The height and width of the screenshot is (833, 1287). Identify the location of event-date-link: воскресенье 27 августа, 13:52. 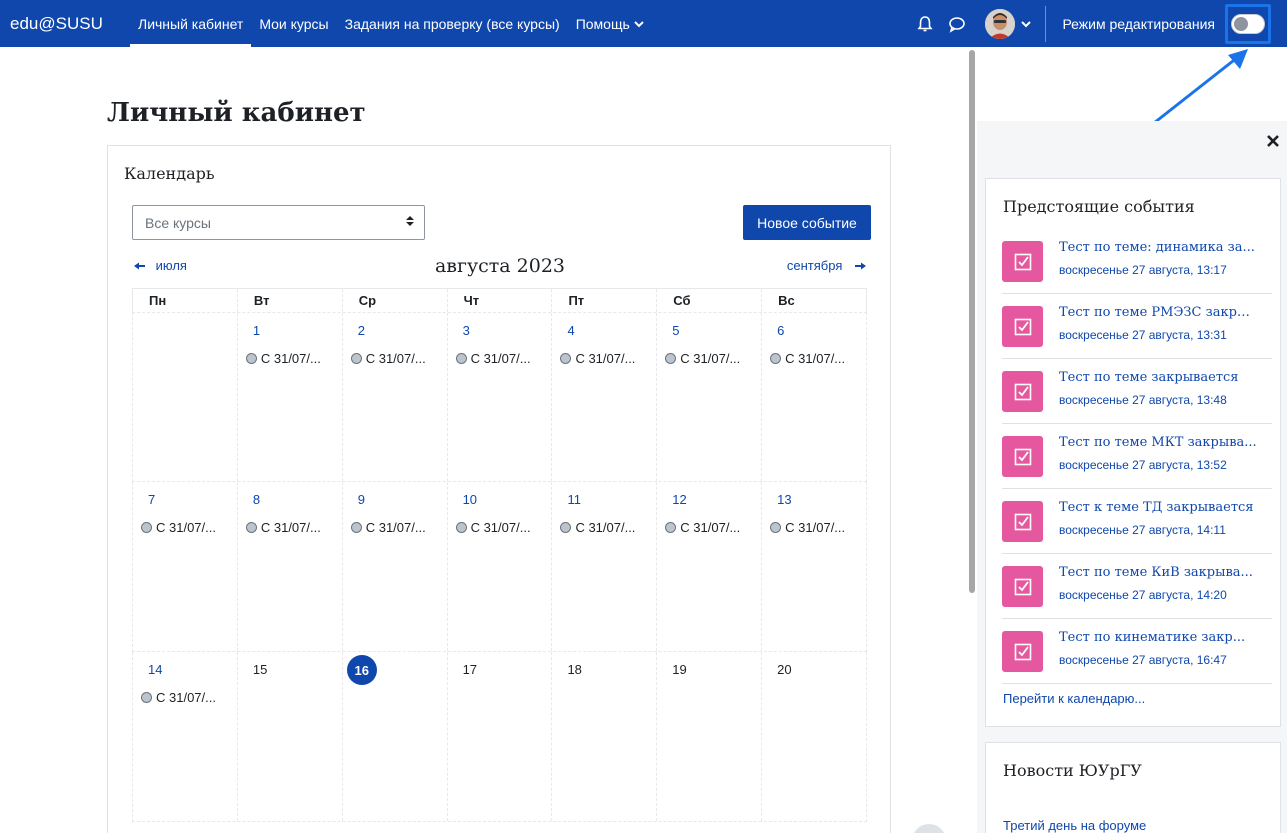
(1143, 465).